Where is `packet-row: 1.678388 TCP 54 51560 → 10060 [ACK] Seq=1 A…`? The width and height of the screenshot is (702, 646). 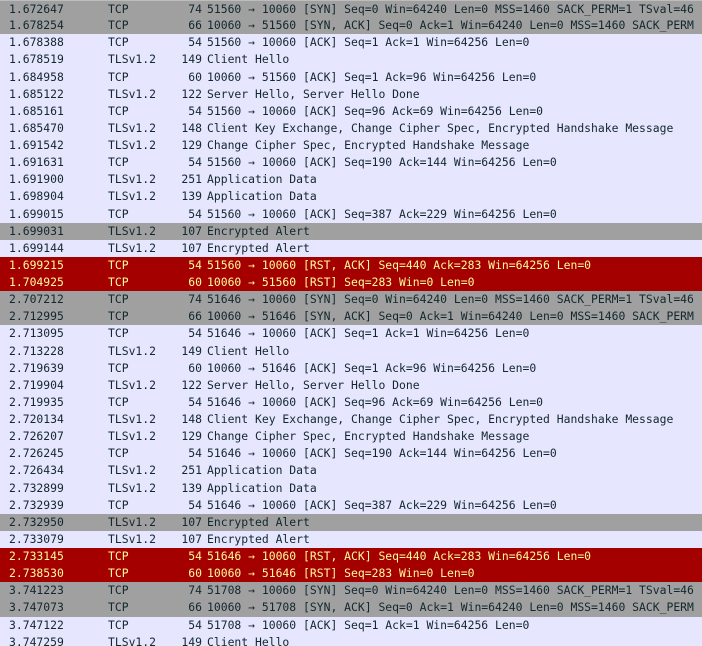 packet-row: 1.678388 TCP 54 51560 → 10060 [ACK] Seq=1 A… is located at coordinates (351, 43).